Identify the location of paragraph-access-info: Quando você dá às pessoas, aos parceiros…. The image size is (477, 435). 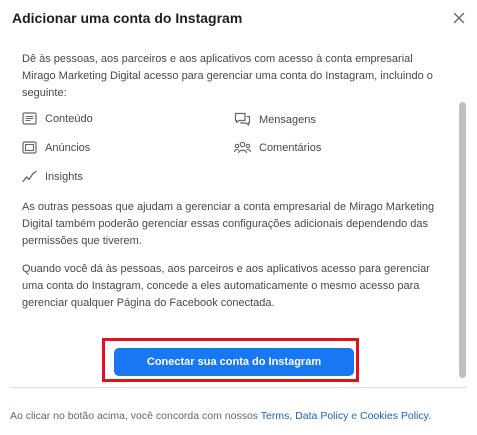
(226, 286).